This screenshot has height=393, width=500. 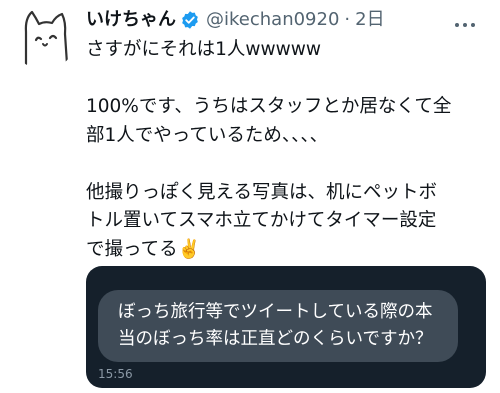 I want to click on cat-face-icon, so click(x=46, y=38).